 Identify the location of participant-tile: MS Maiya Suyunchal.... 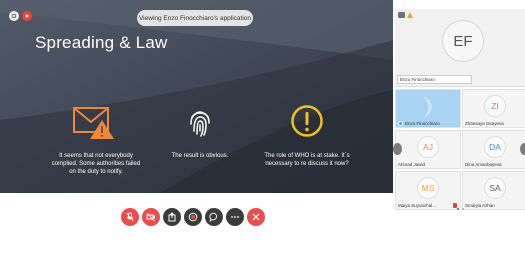
(428, 190).